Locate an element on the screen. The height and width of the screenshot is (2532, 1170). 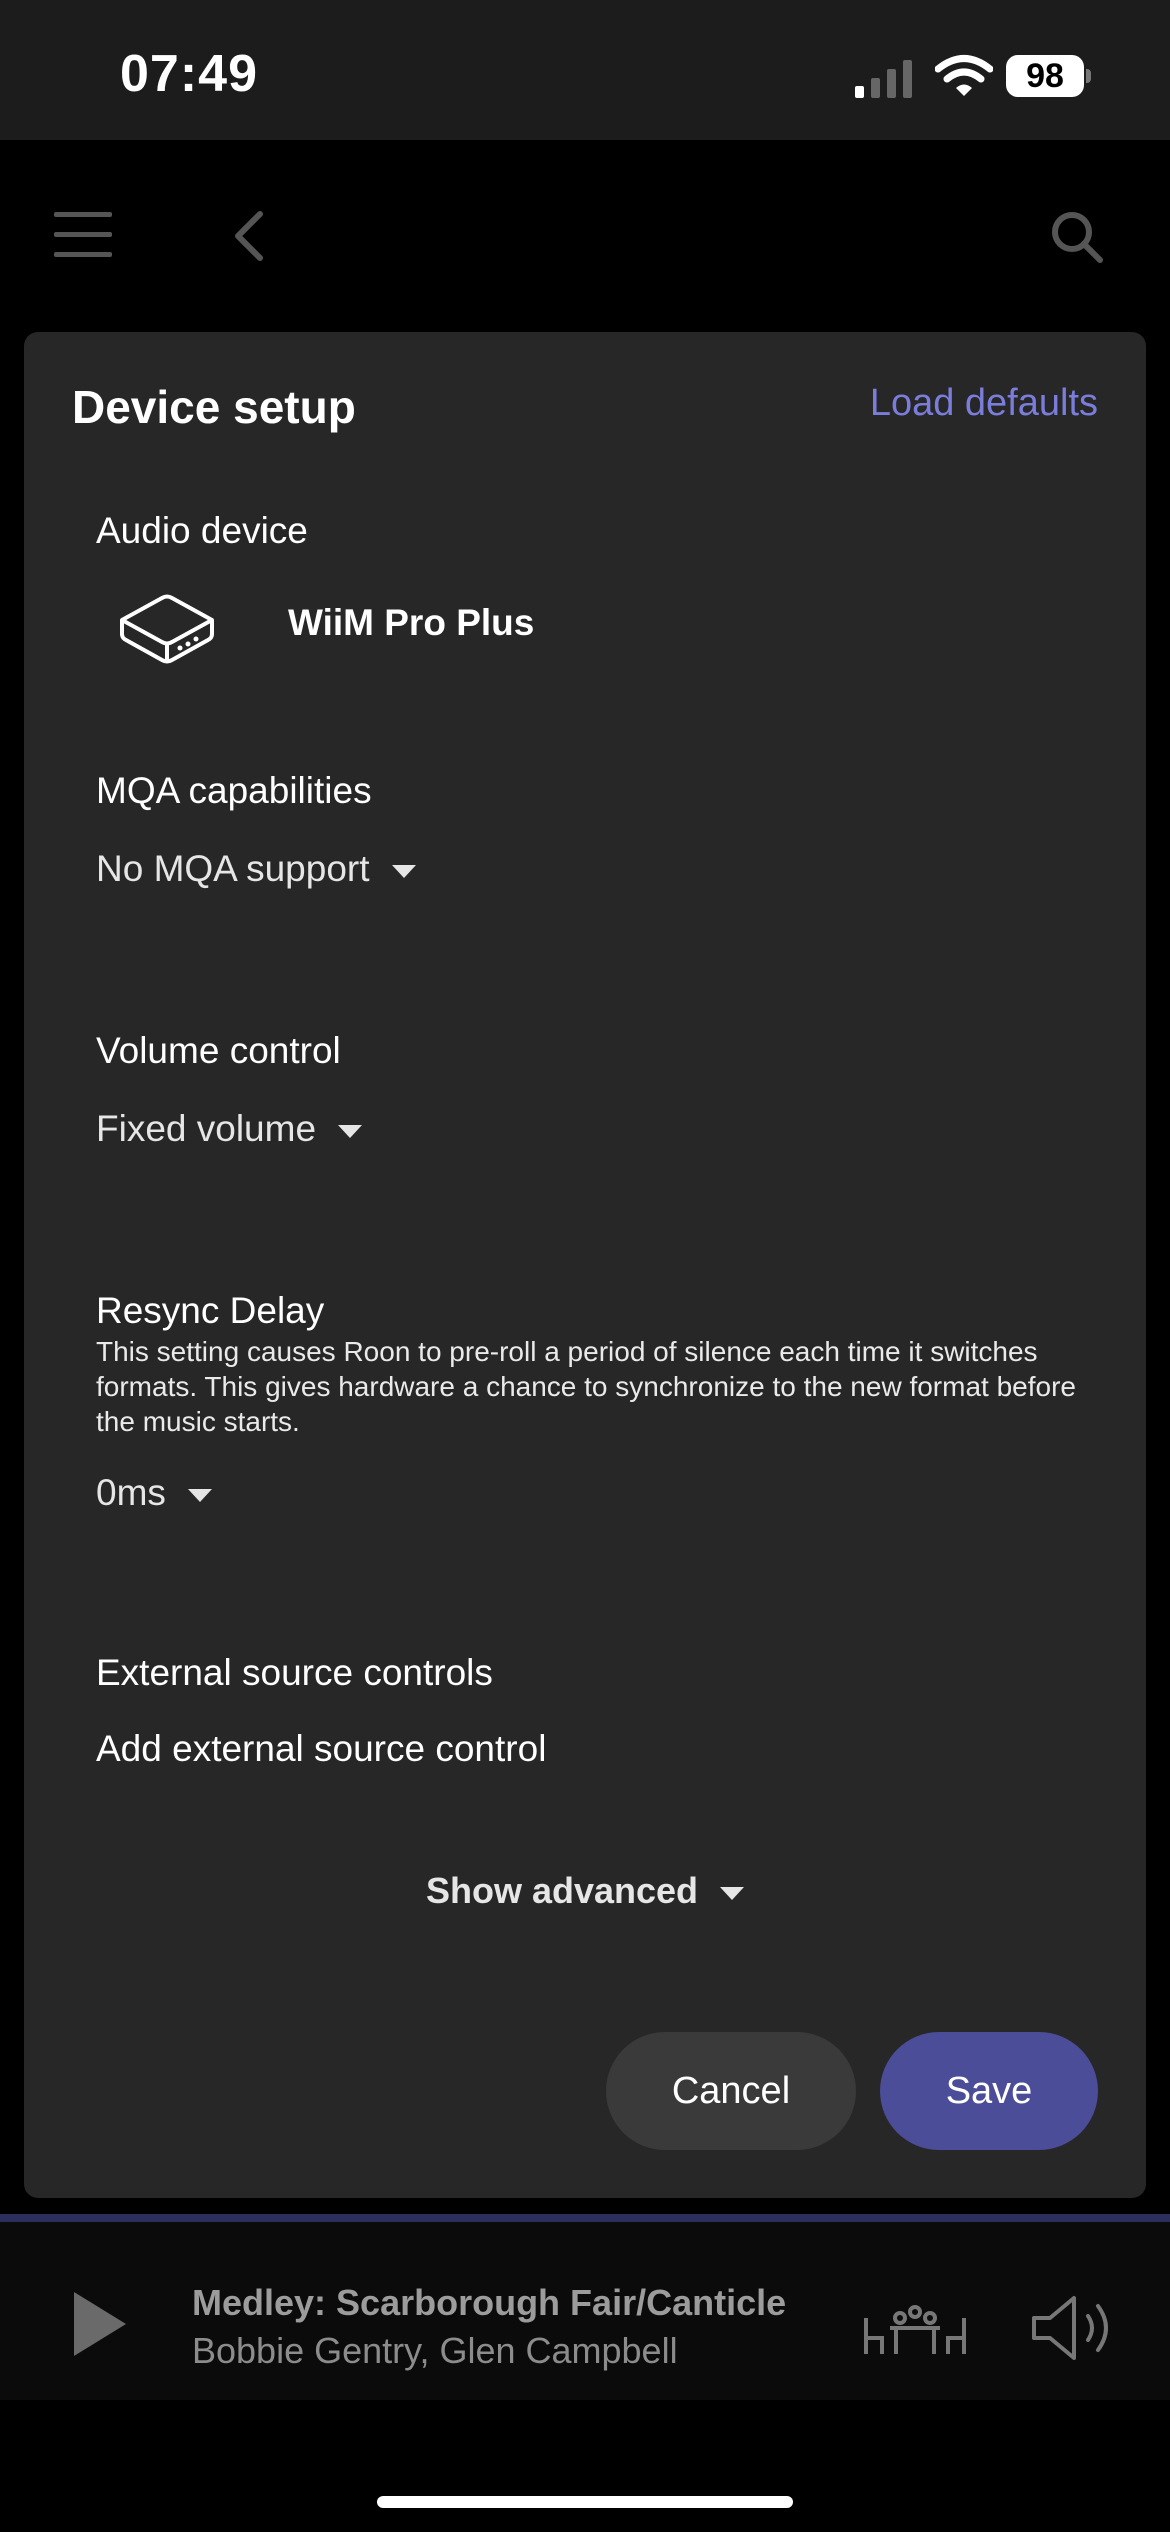
battery-level: 98 is located at coordinates (1045, 76).